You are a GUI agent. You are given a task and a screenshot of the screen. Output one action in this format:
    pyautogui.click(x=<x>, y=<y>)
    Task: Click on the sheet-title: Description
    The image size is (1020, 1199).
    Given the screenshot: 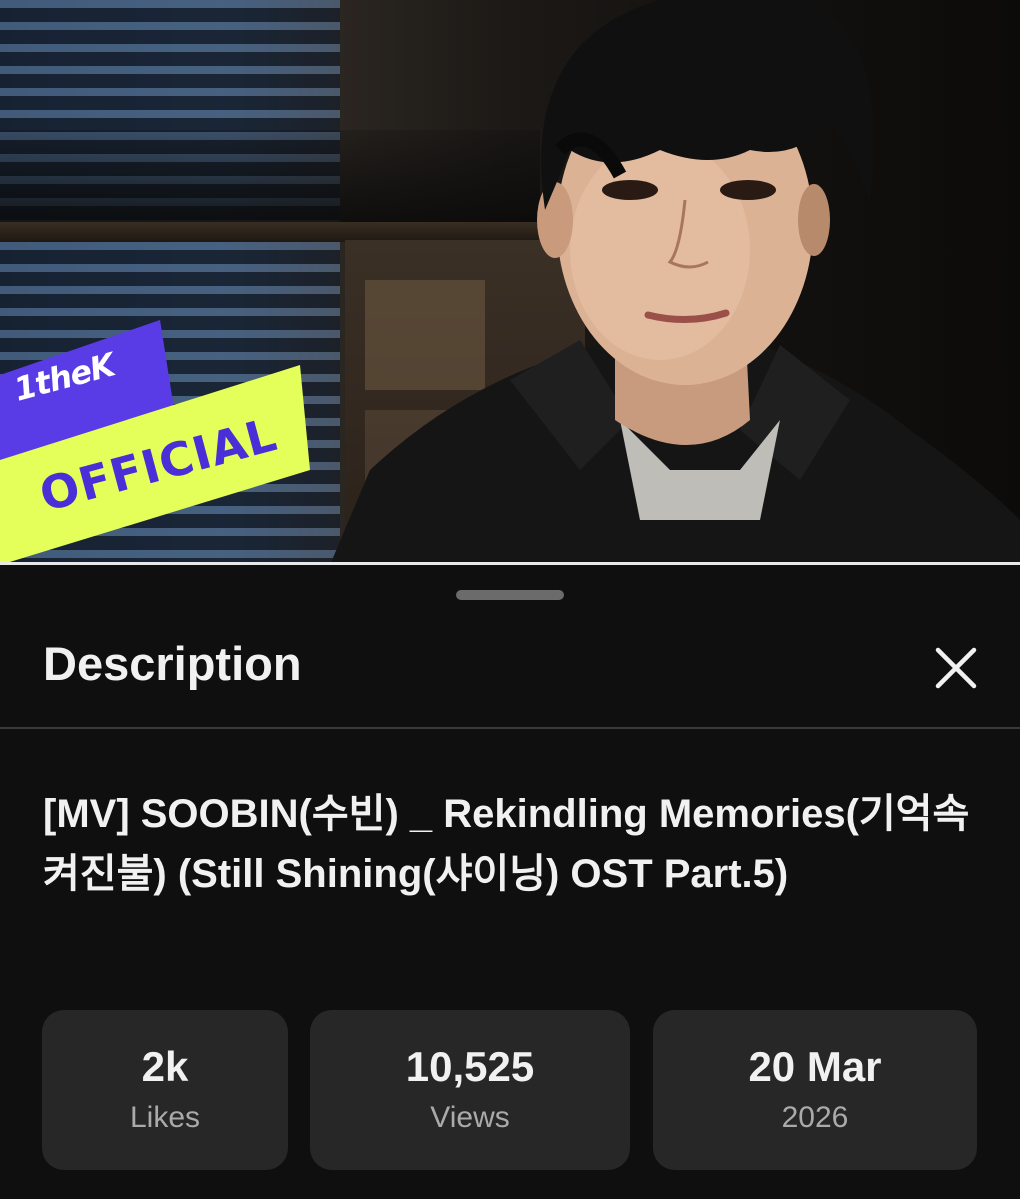 What is the action you would take?
    pyautogui.click(x=172, y=663)
    